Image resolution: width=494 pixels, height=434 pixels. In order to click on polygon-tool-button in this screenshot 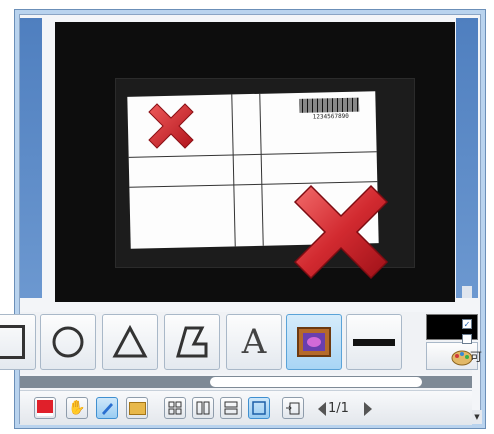, I will do `click(192, 342)`.